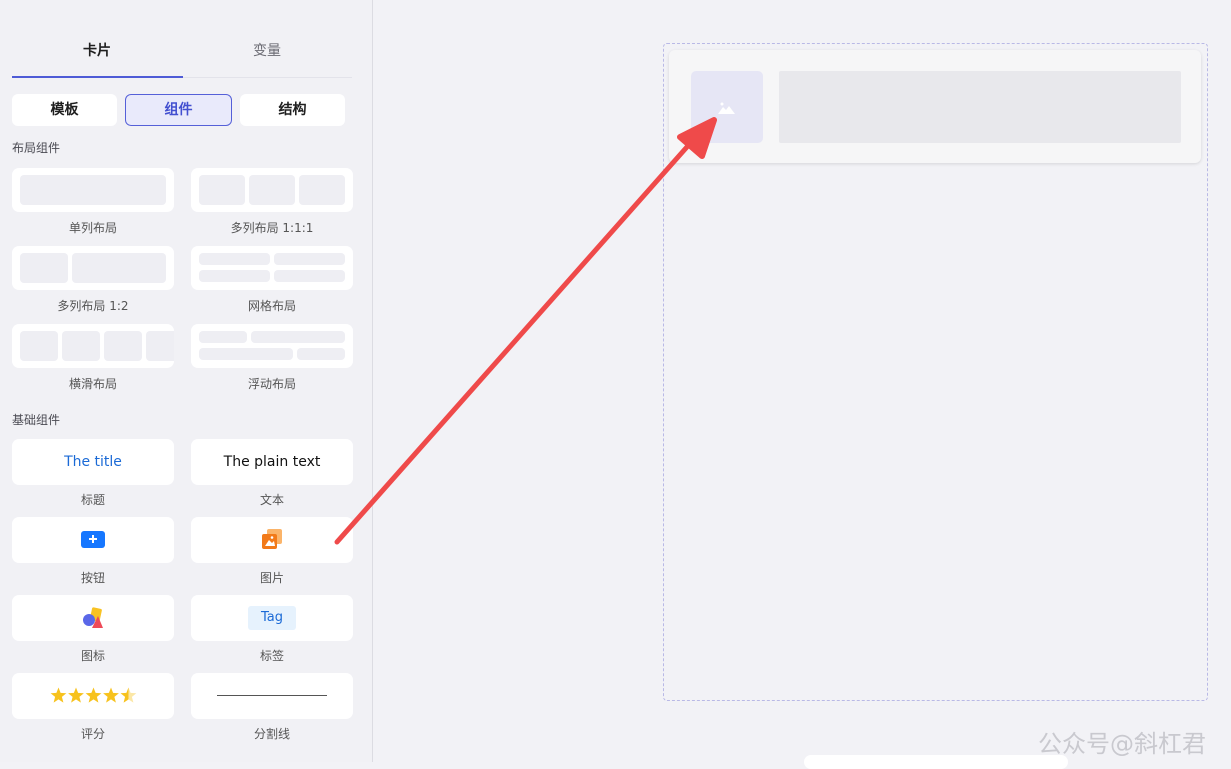 Image resolution: width=1231 pixels, height=769 pixels. Describe the element at coordinates (271, 734) in the screenshot. I see `divider-component-label: 分割线` at that location.